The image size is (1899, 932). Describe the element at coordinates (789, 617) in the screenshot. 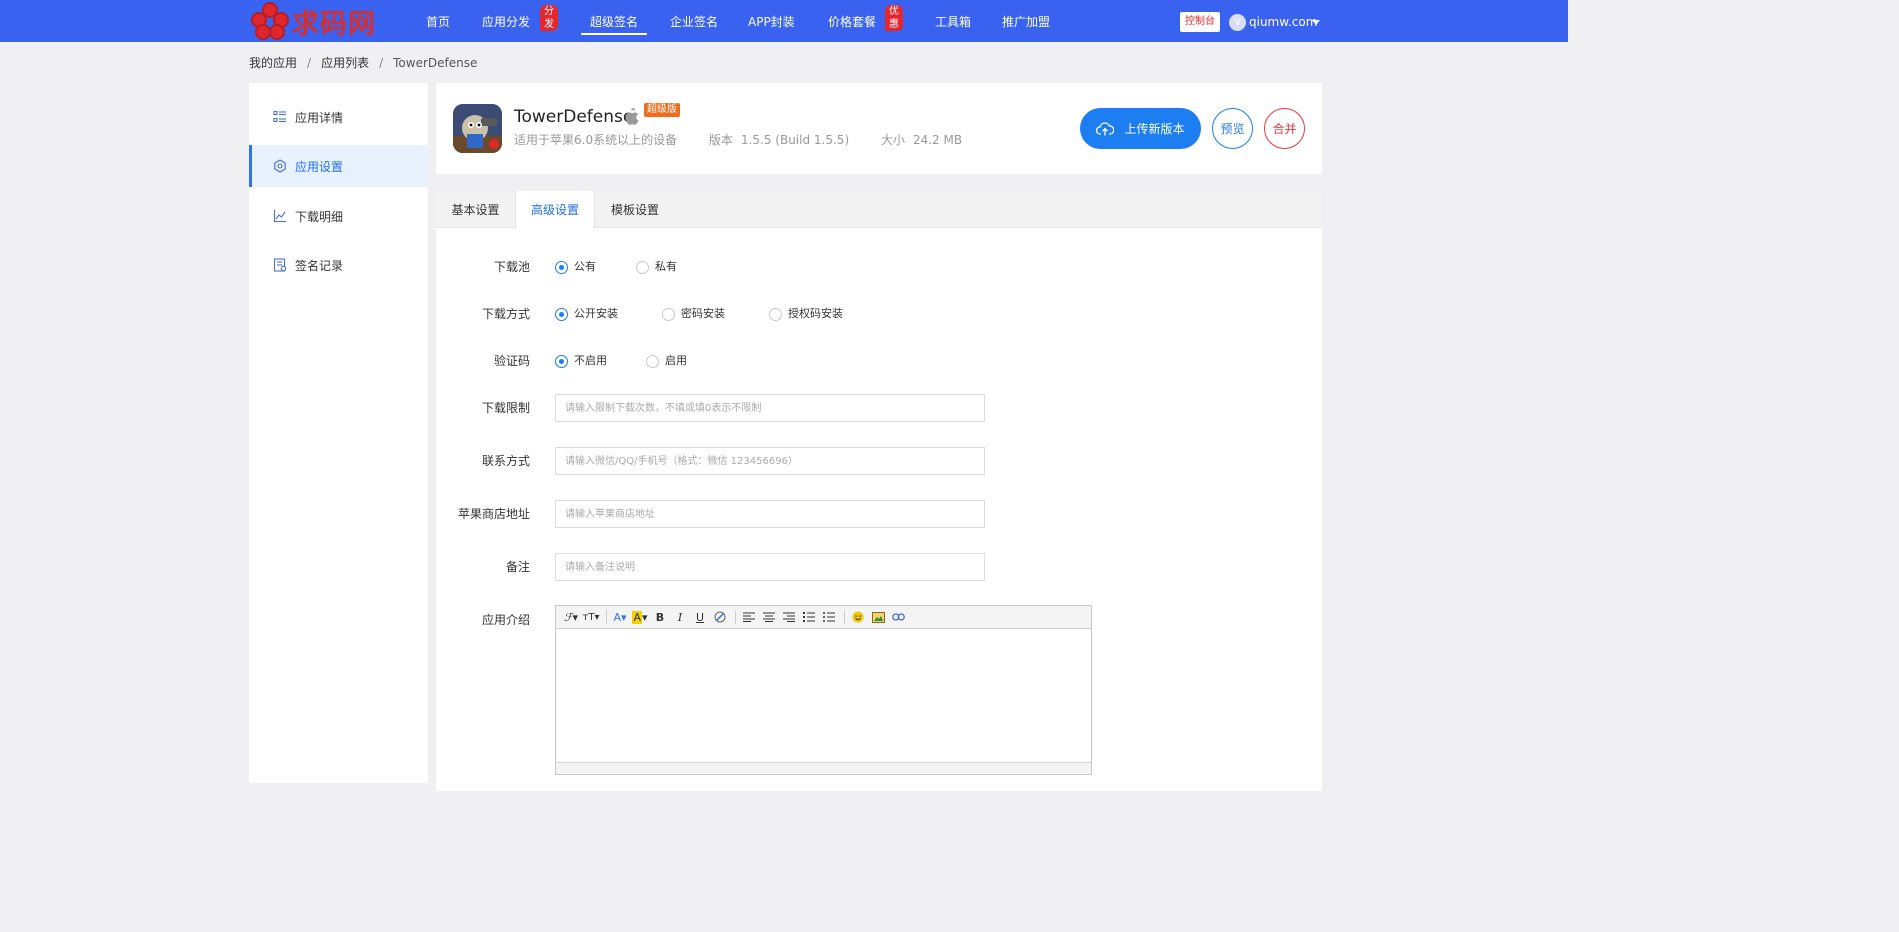

I see `align-right-icon` at that location.